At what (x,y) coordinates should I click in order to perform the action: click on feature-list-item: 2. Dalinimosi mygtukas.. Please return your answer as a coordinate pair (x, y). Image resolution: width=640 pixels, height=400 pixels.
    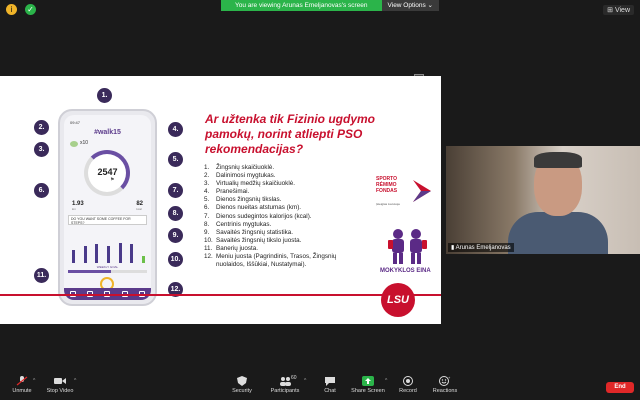
    Looking at the image, I should click on (274, 176).